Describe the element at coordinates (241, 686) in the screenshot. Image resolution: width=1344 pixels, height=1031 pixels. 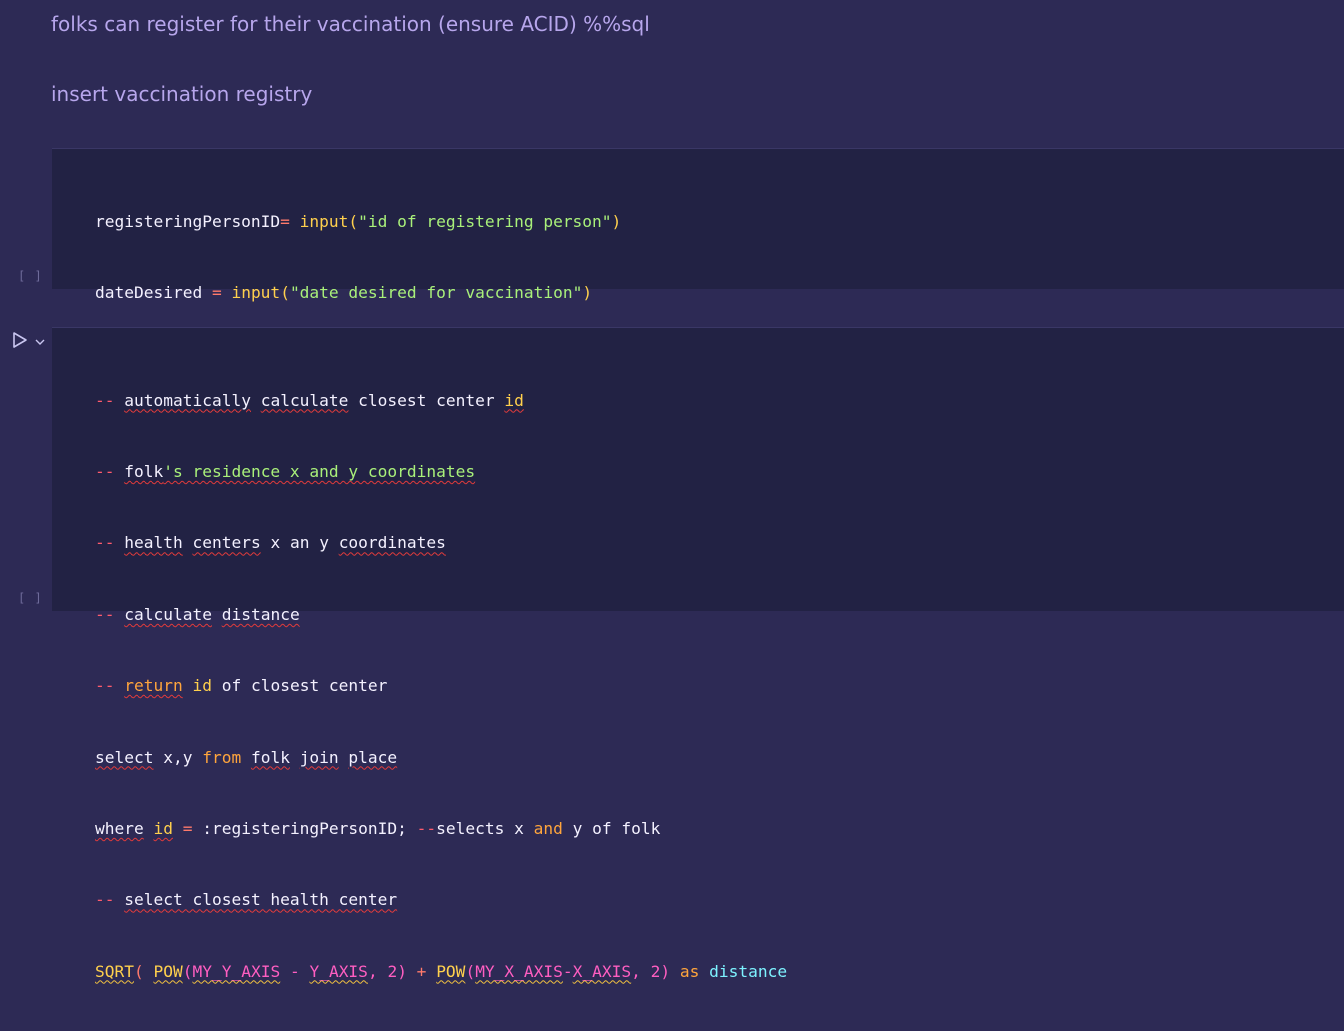
I see `code-line: -- return id of closest center` at that location.